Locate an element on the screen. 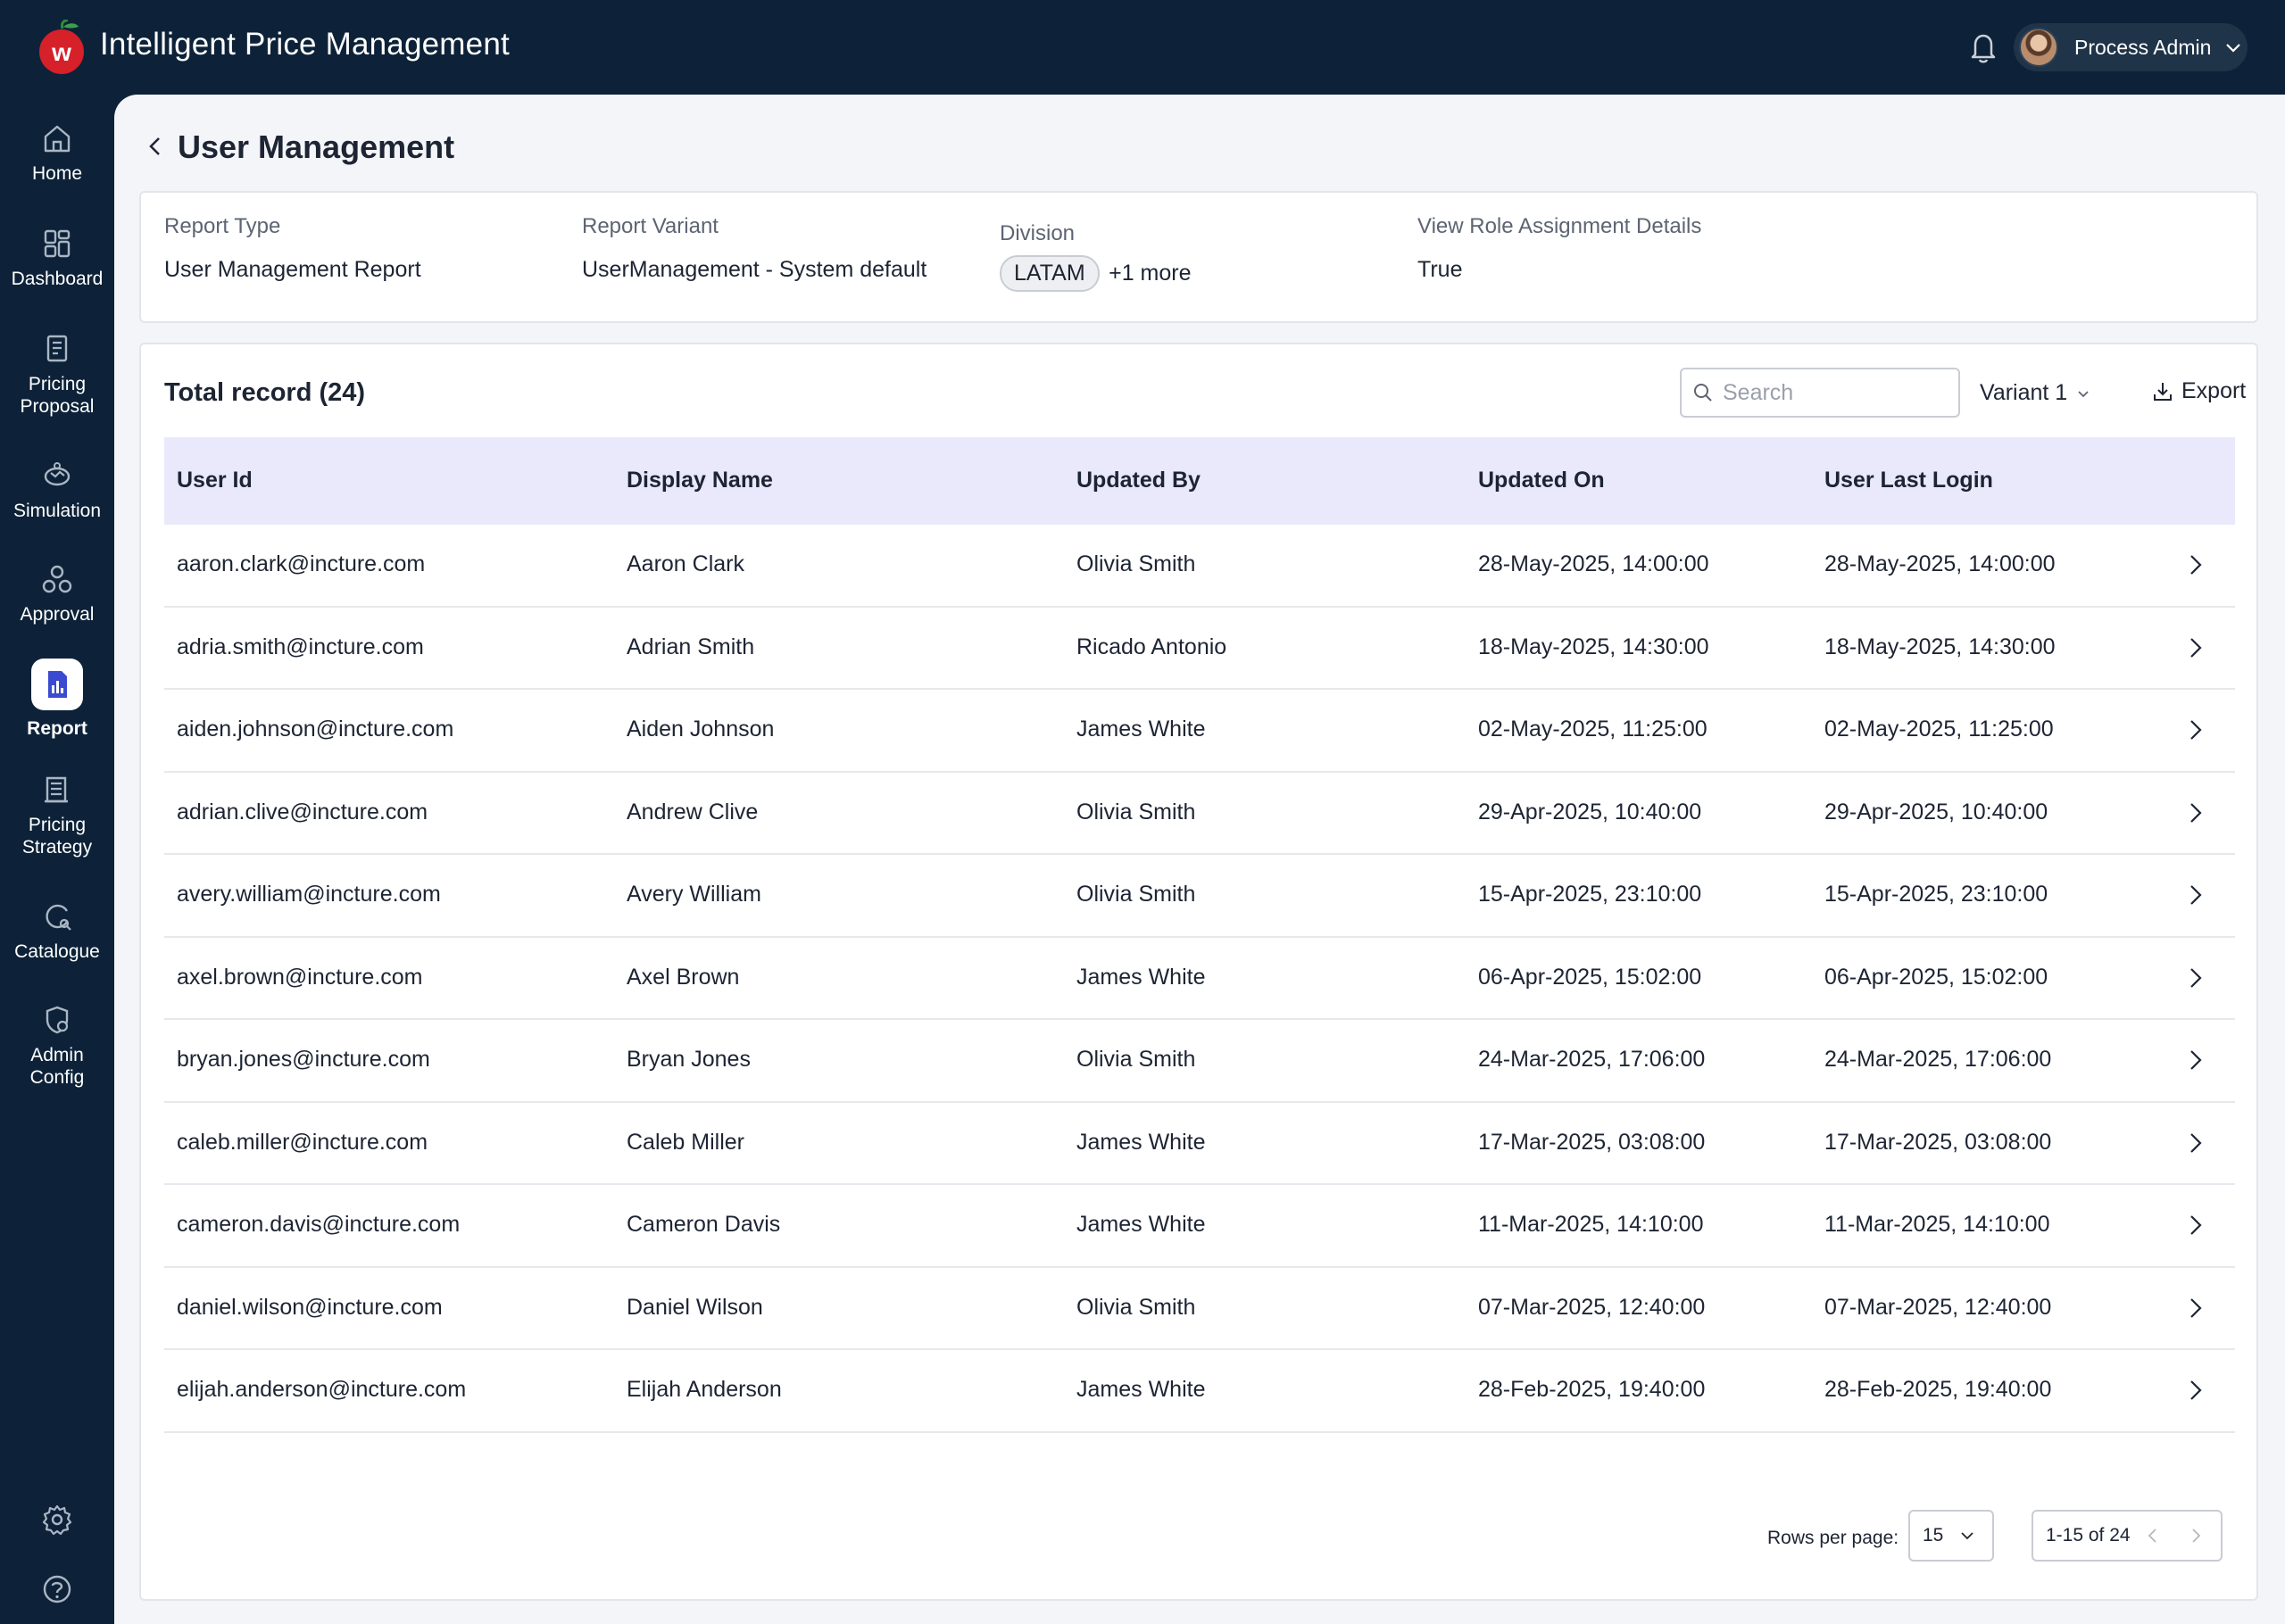 The width and height of the screenshot is (2285, 1624). notification-bell-icon is located at coordinates (1983, 47).